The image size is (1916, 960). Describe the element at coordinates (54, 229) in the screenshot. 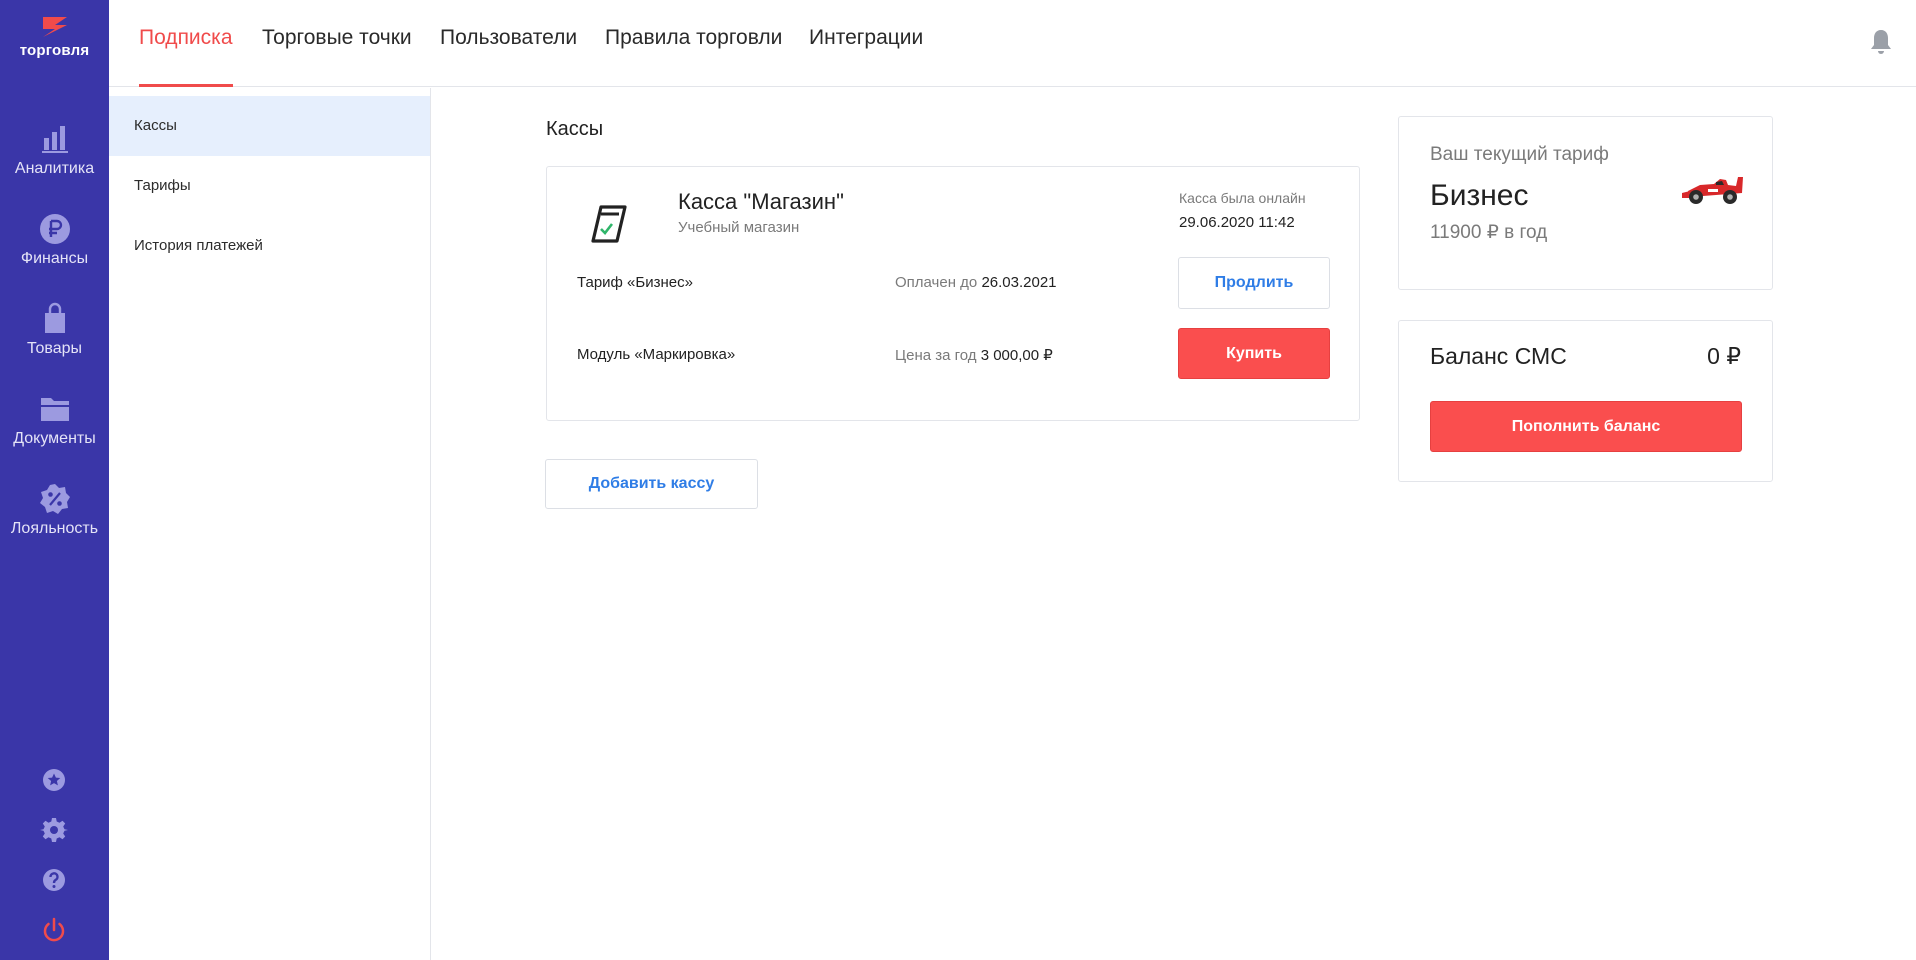

I see `ruble-icon` at that location.